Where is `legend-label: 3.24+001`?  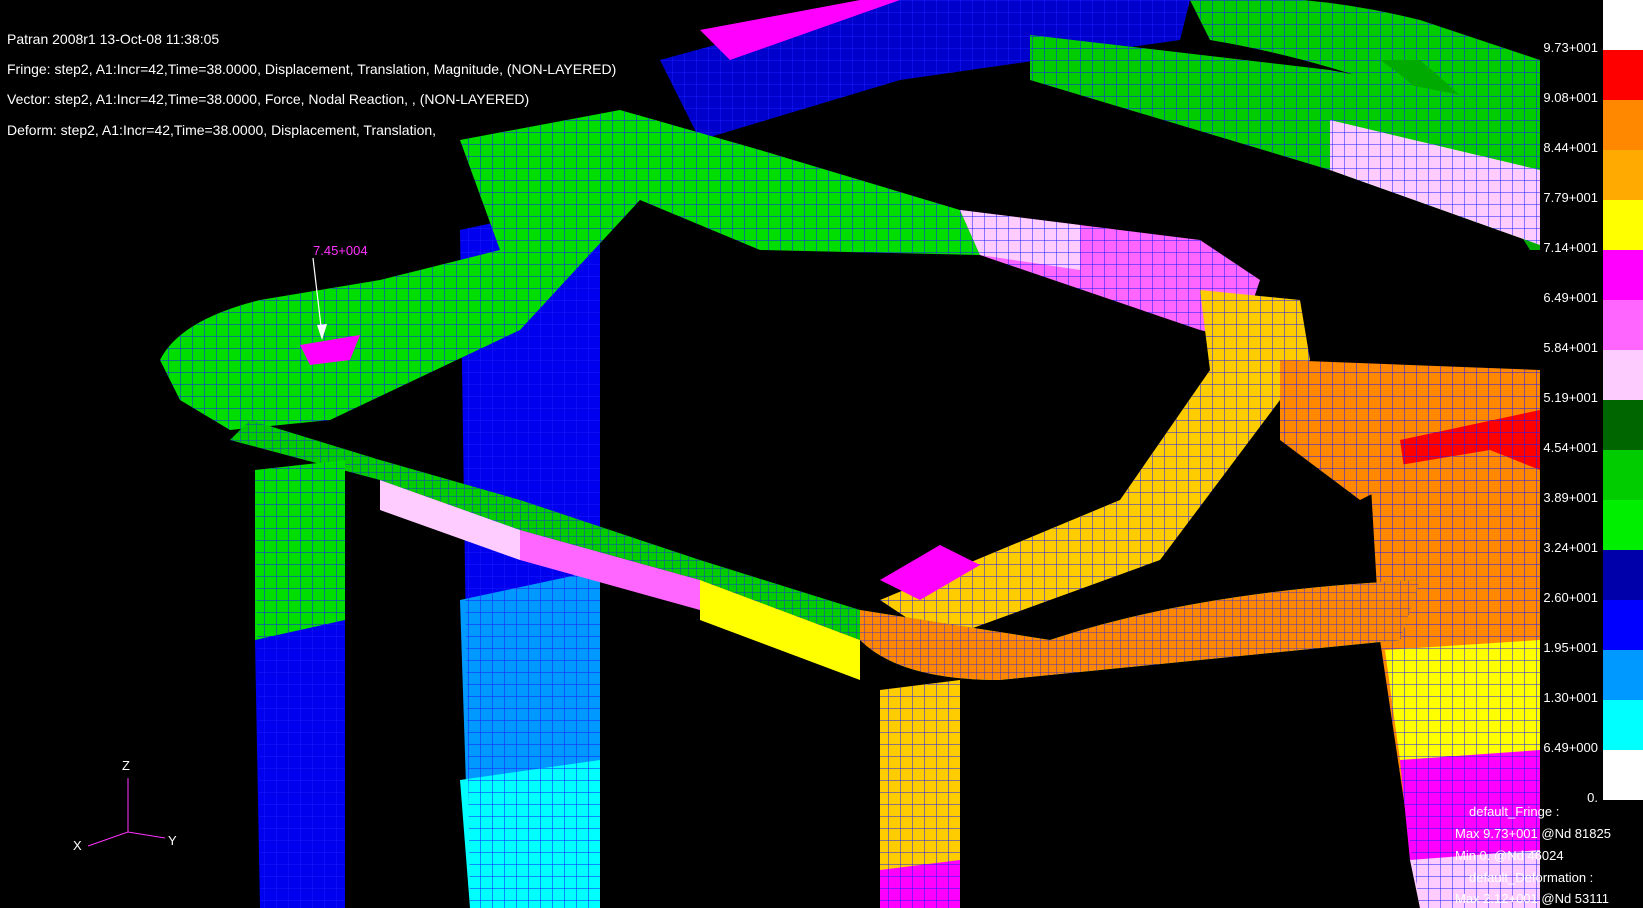 legend-label: 3.24+001 is located at coordinates (1570, 547).